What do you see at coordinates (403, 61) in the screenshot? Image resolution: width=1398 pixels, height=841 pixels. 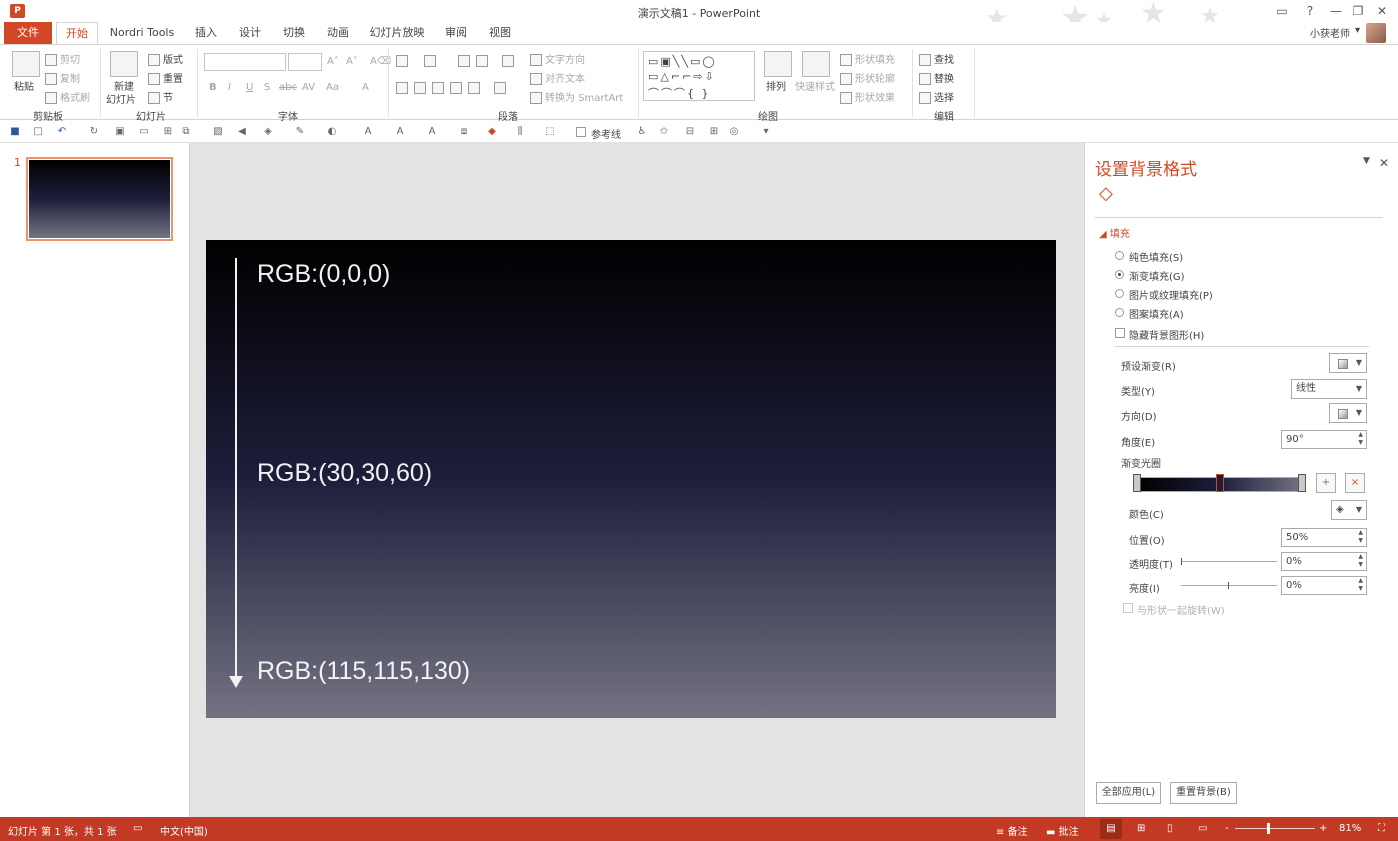 I see `bullets-button` at bounding box center [403, 61].